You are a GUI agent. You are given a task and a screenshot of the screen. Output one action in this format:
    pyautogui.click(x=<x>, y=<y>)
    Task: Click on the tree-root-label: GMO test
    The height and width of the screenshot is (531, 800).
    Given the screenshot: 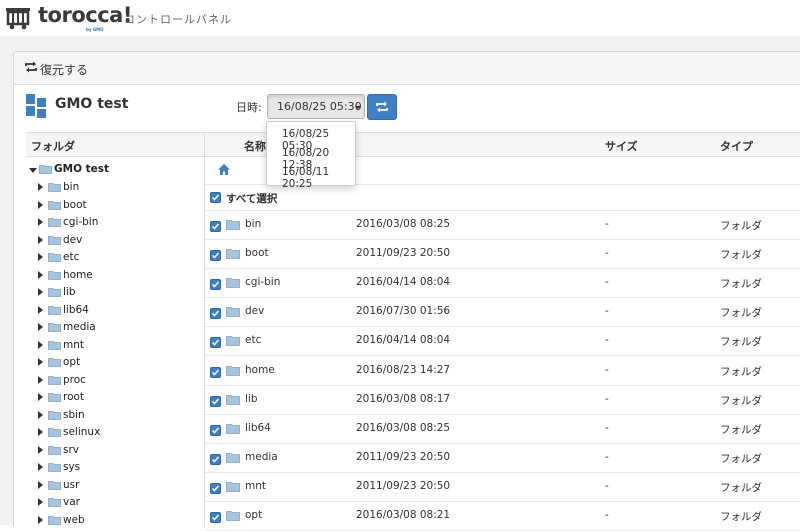 What is the action you would take?
    pyautogui.click(x=82, y=169)
    